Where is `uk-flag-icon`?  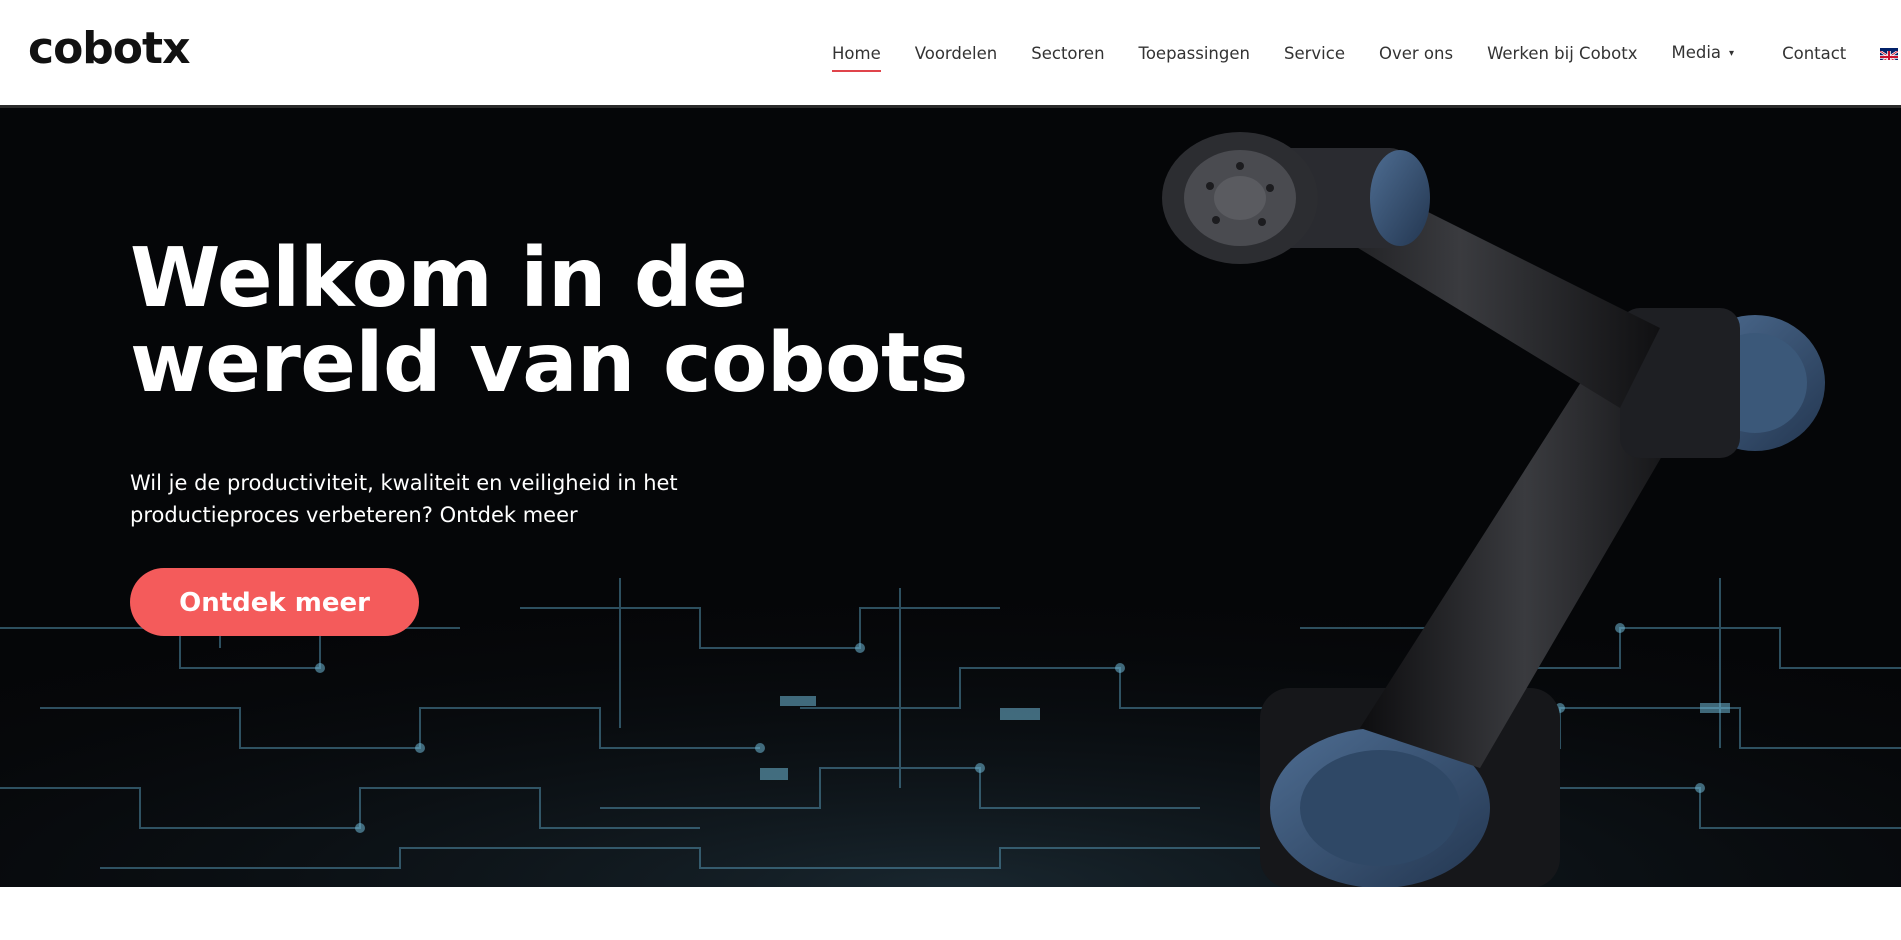
uk-flag-icon is located at coordinates (1889, 54).